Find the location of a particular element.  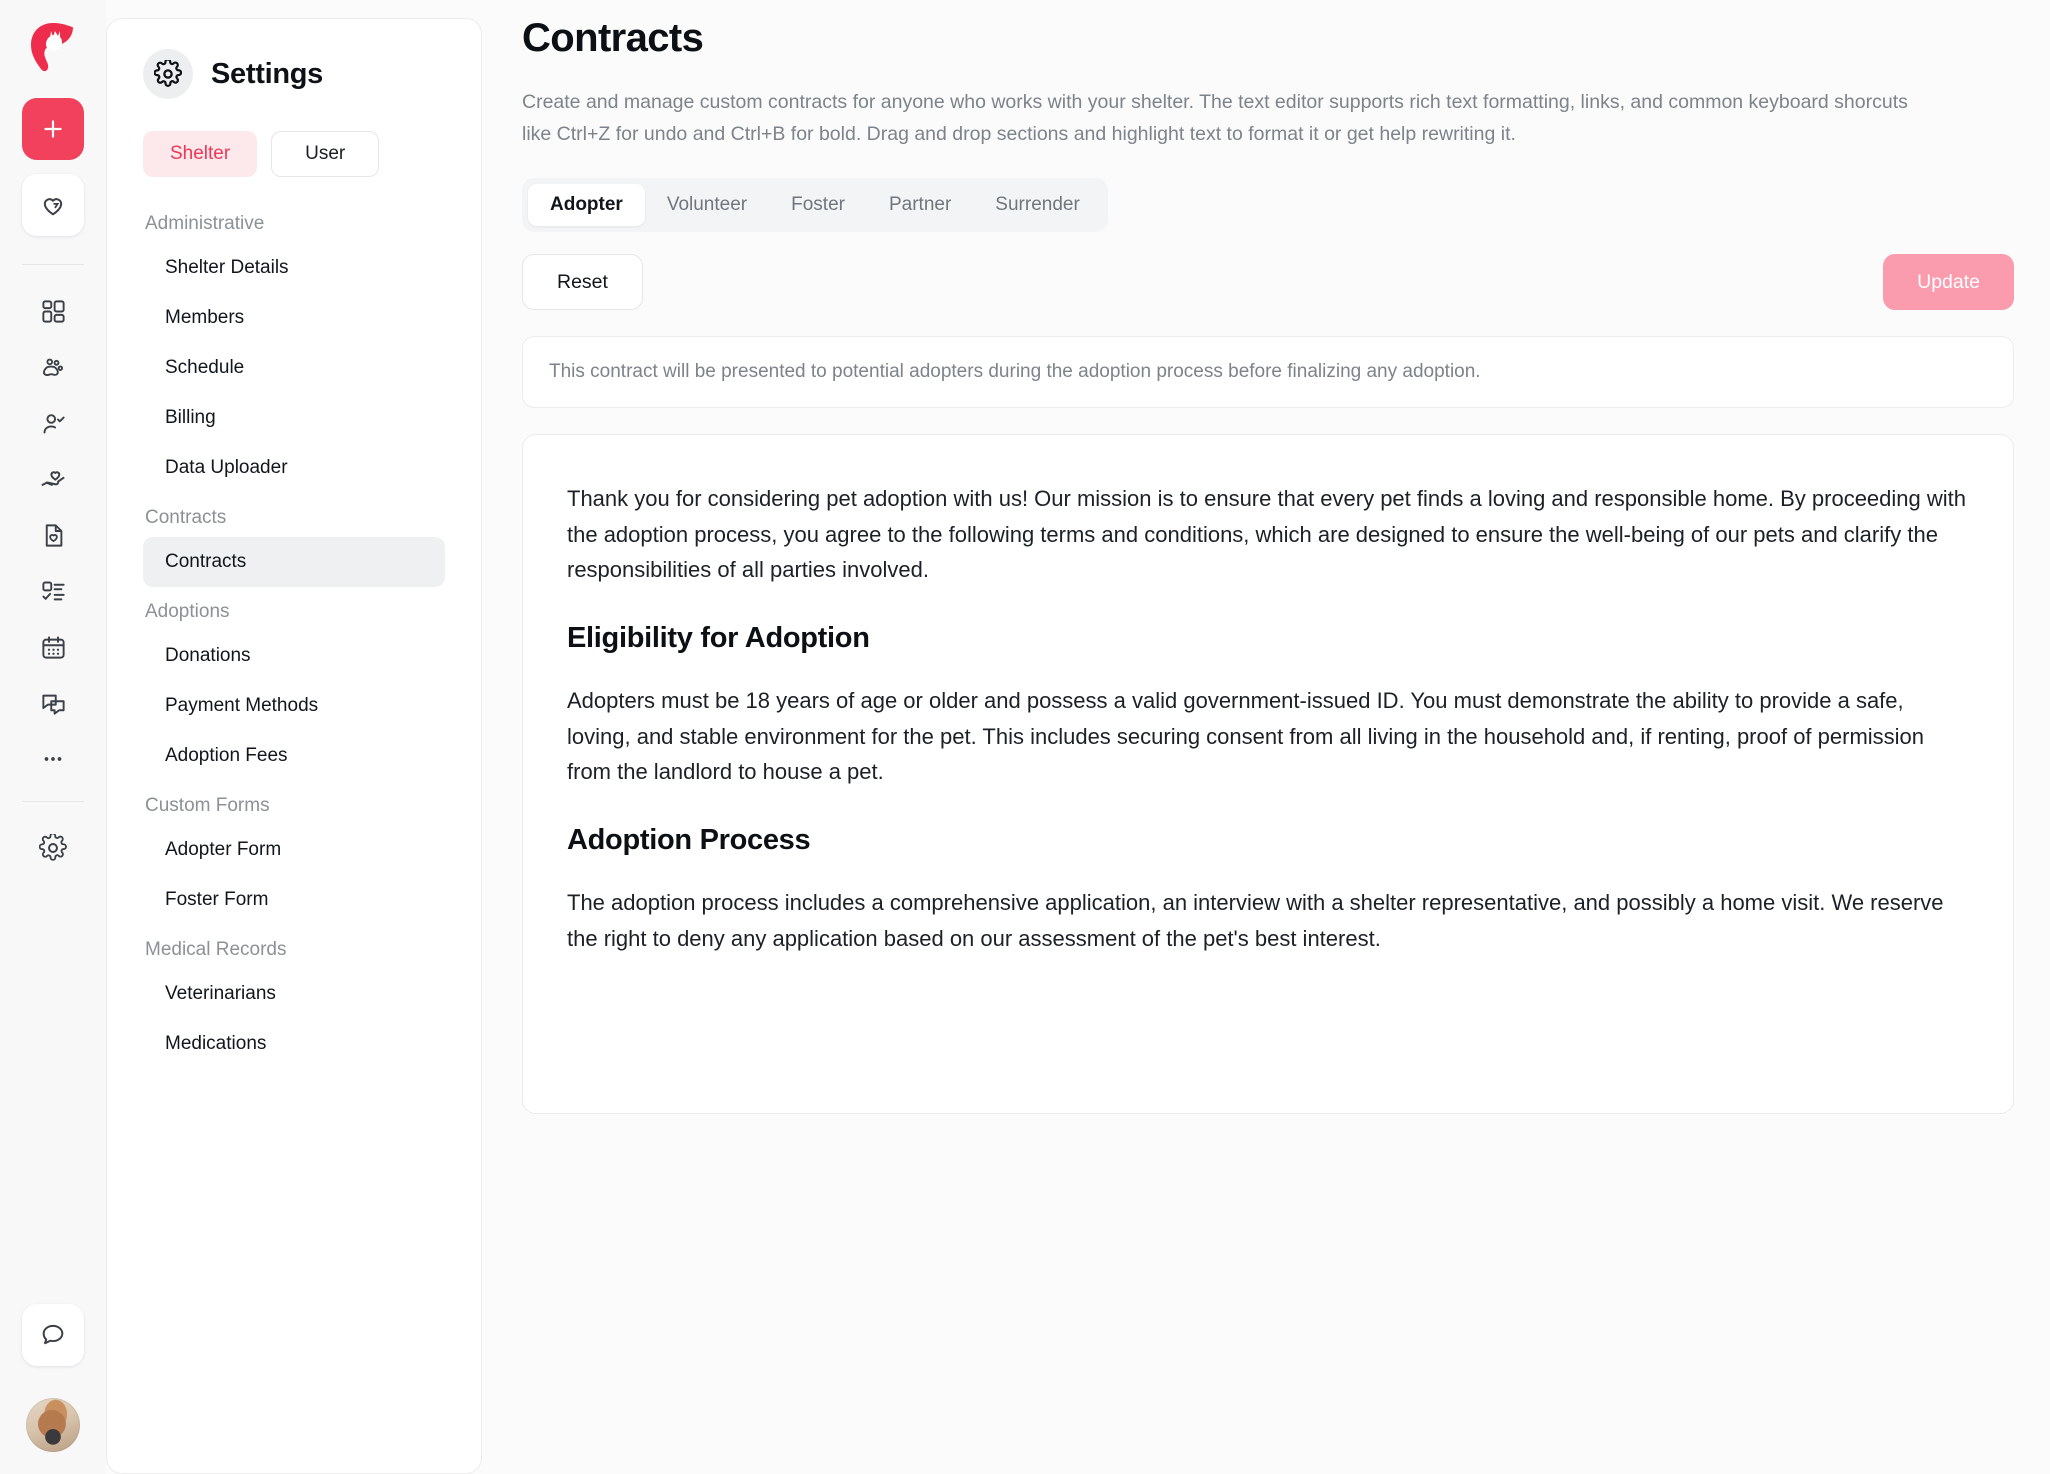

tab-partner: Partner is located at coordinates (920, 205).